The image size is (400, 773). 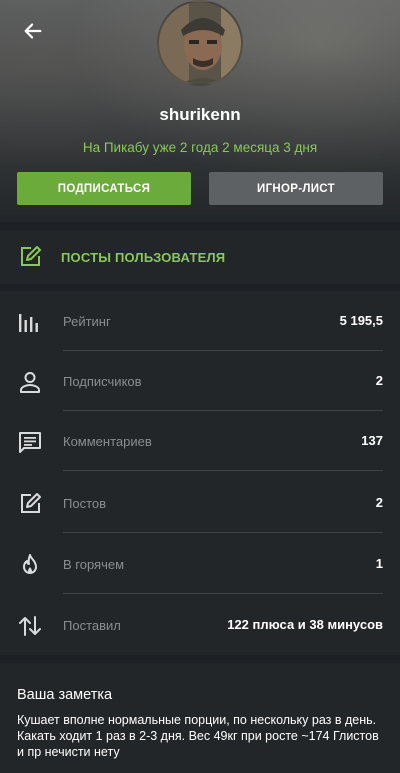 I want to click on ignore-list-button: ИГНОР-ЛИСТ, so click(x=296, y=188).